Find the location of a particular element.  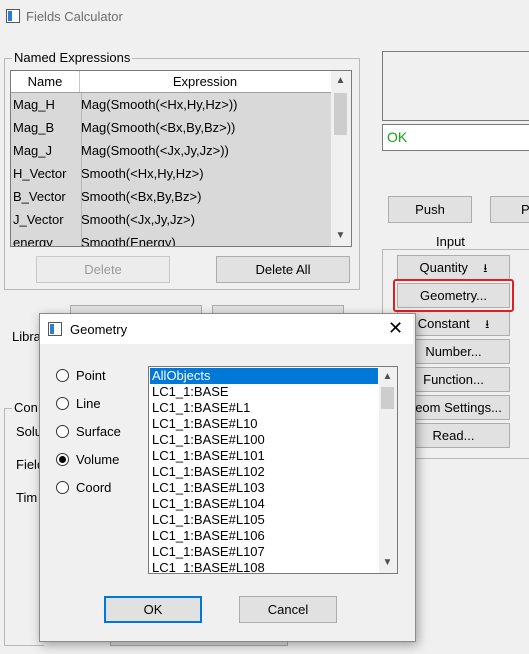

time-label: Tim is located at coordinates (27, 497).